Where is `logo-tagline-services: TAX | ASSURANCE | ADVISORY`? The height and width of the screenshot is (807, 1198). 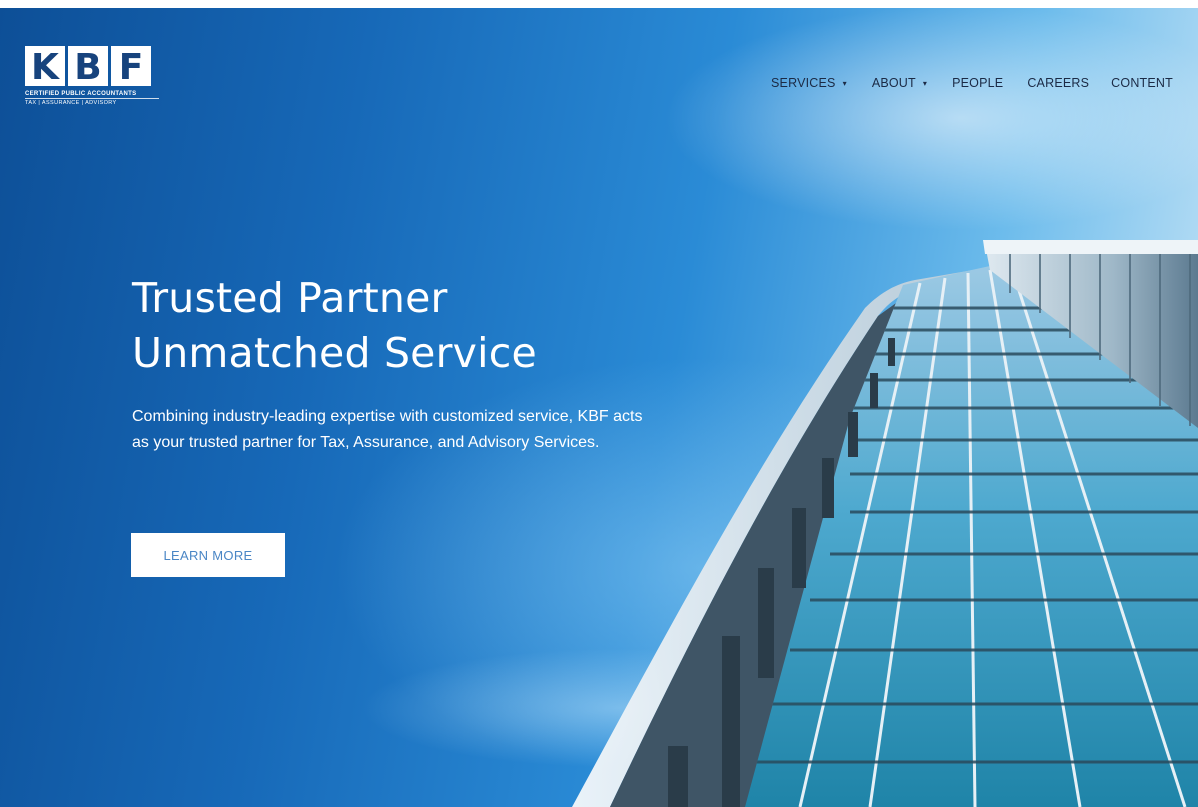
logo-tagline-services: TAX | ASSURANCE | ADVISORY is located at coordinates (71, 103).